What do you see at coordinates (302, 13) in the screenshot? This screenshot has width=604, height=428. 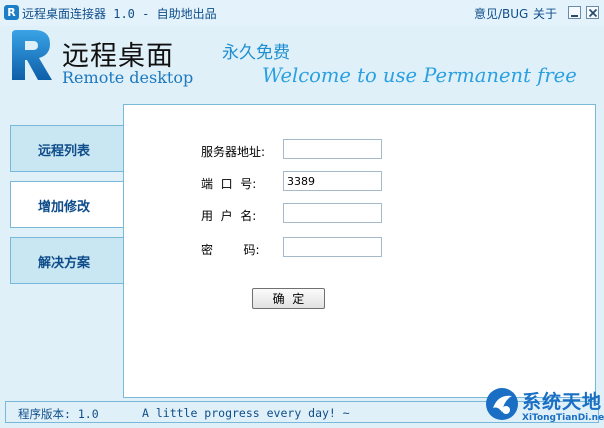 I see `title-bar: R 远程桌面连接器 1.0 - 自助地出品 意见/BUG 关于` at bounding box center [302, 13].